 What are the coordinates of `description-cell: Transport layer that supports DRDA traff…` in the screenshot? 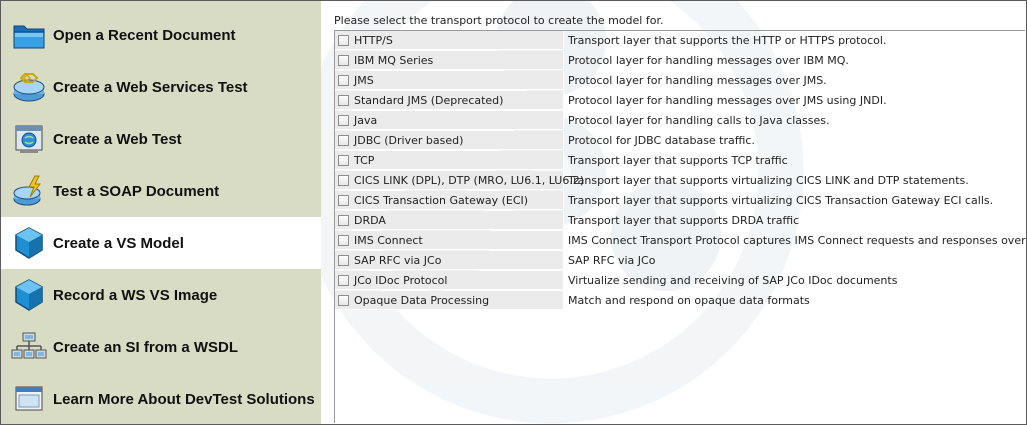 It's located at (683, 220).